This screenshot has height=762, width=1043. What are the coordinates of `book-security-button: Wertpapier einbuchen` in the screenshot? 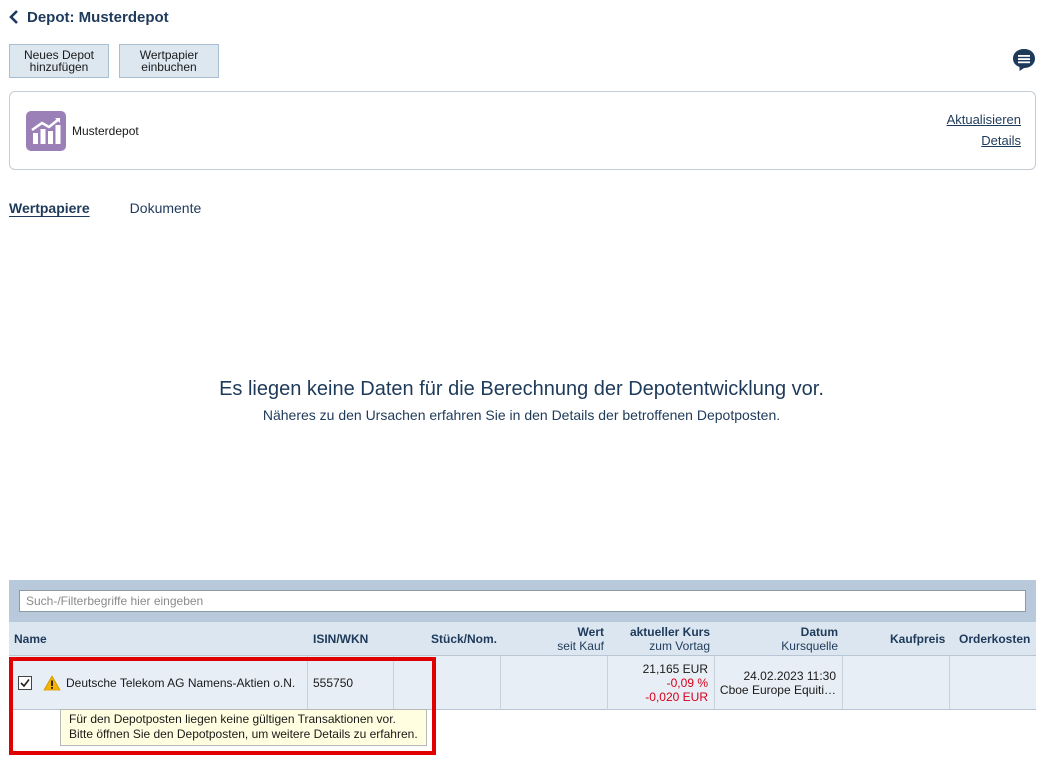 It's located at (169, 61).